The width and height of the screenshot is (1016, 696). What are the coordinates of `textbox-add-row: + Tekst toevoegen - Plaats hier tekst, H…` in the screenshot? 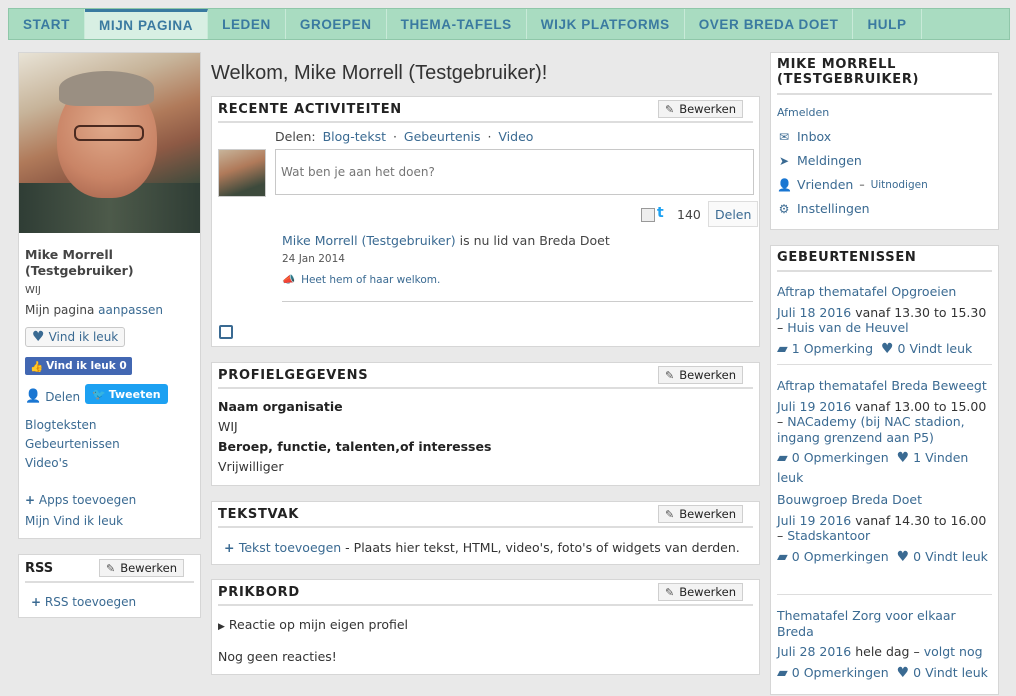 It's located at (482, 547).